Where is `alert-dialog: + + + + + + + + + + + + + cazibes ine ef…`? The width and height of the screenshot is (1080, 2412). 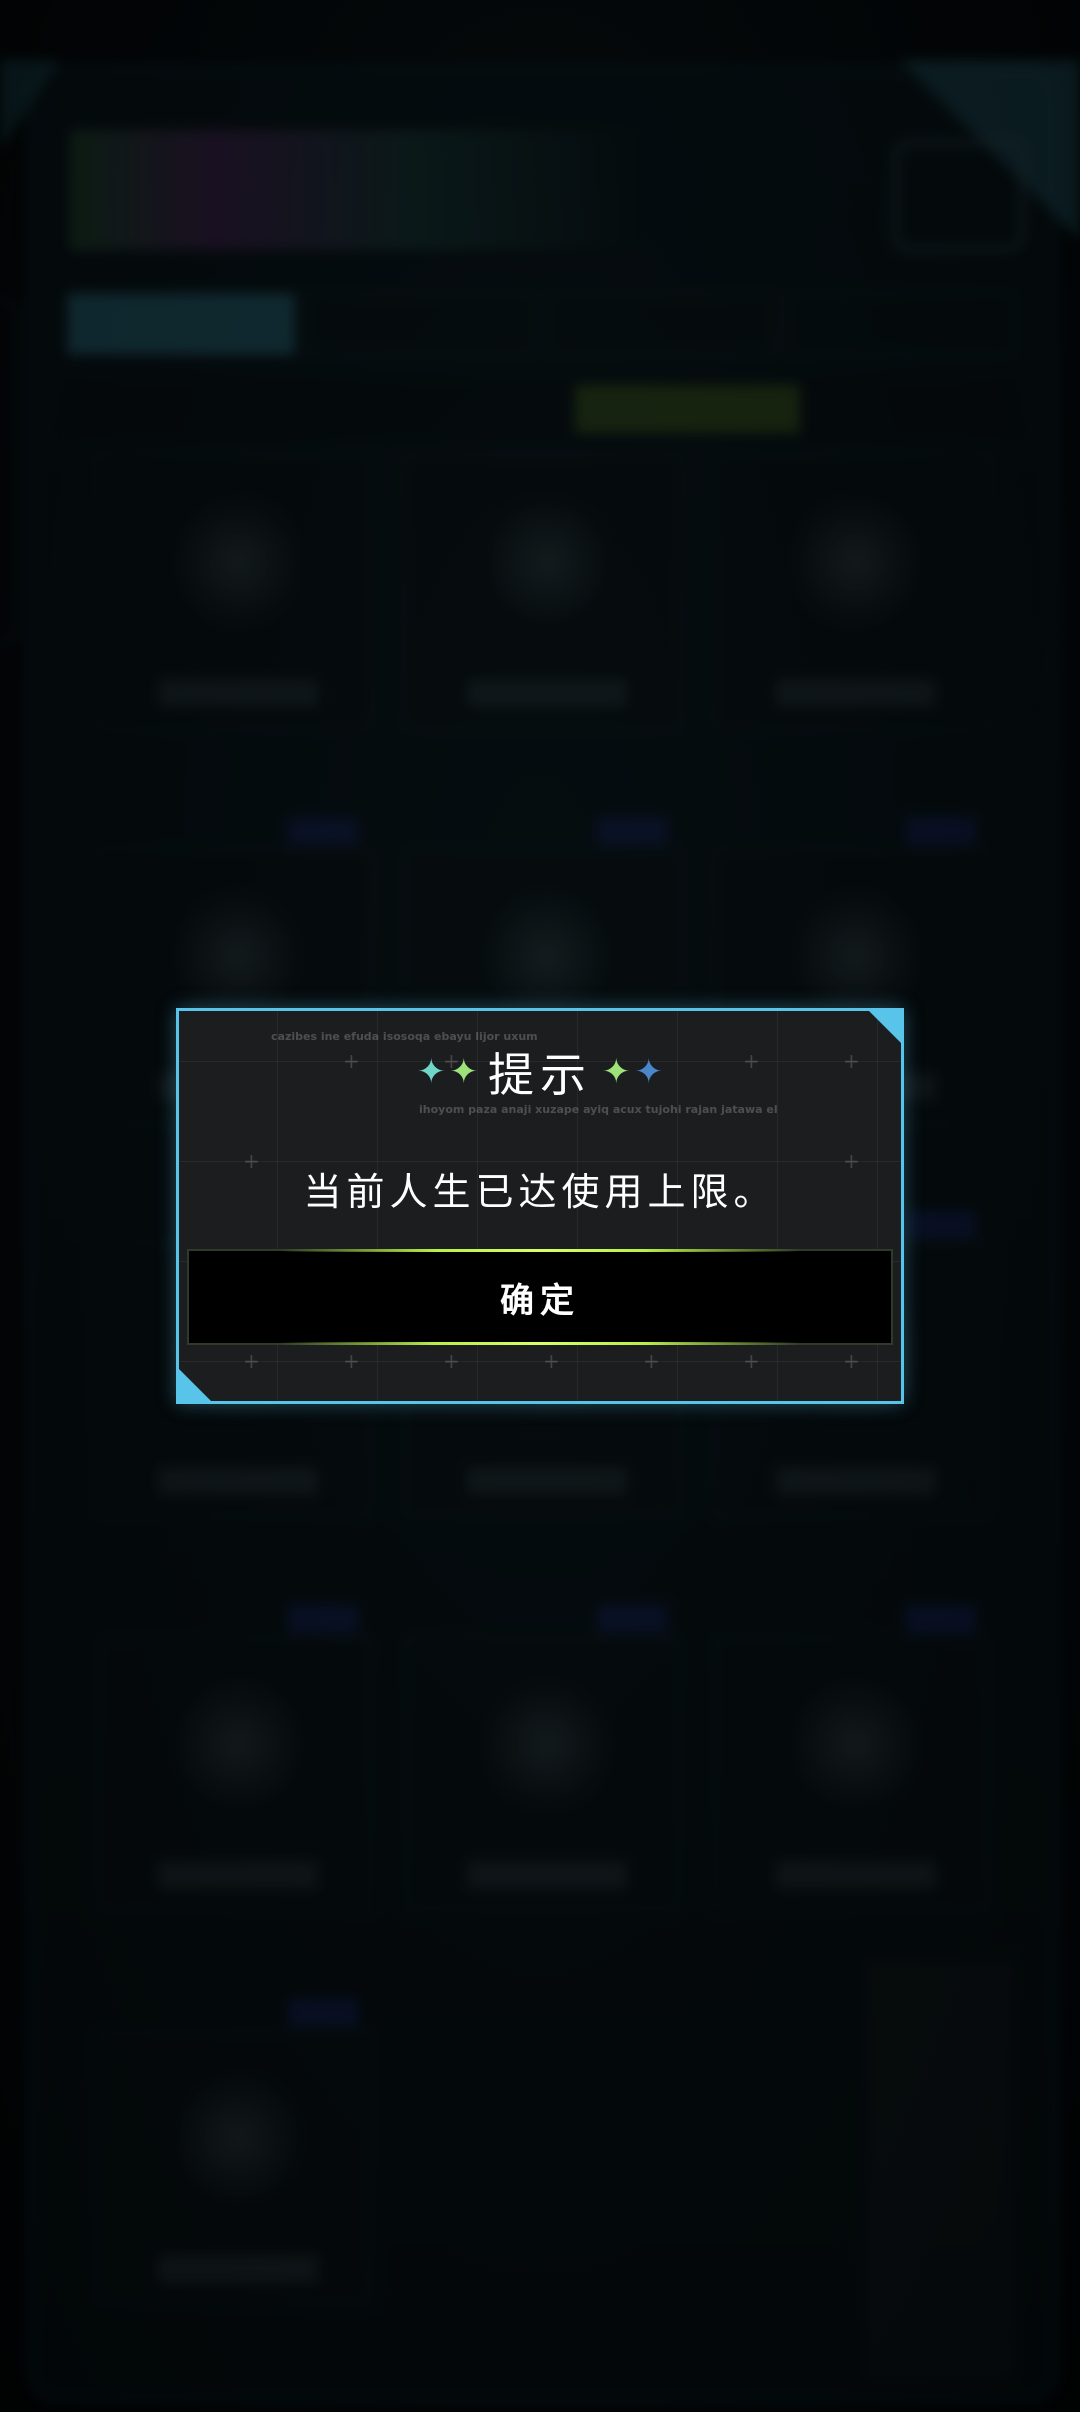 alert-dialog: + + + + + + + + + + + + + cazibes ine ef… is located at coordinates (540, 1206).